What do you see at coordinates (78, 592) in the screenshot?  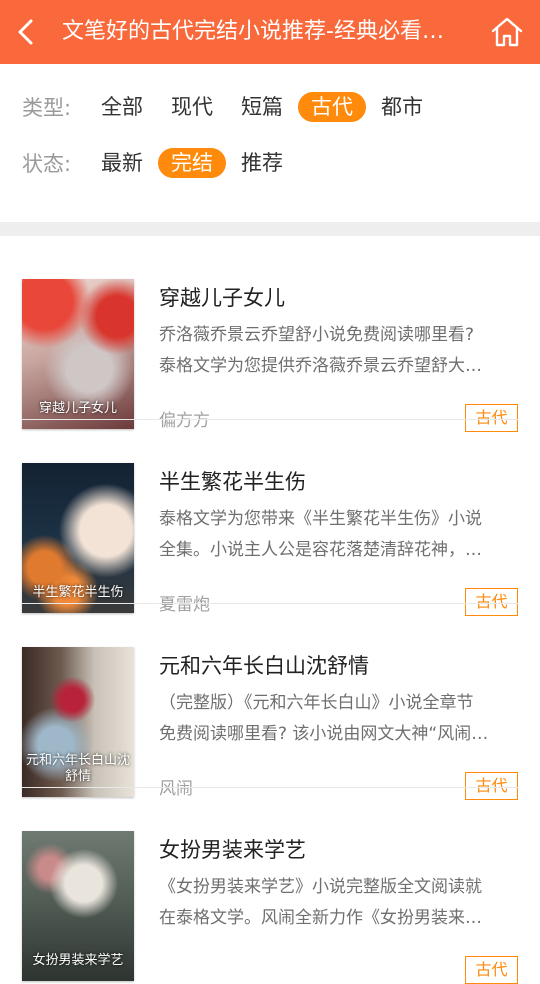 I see `book-cover-title: 半生繁花半生伤` at bounding box center [78, 592].